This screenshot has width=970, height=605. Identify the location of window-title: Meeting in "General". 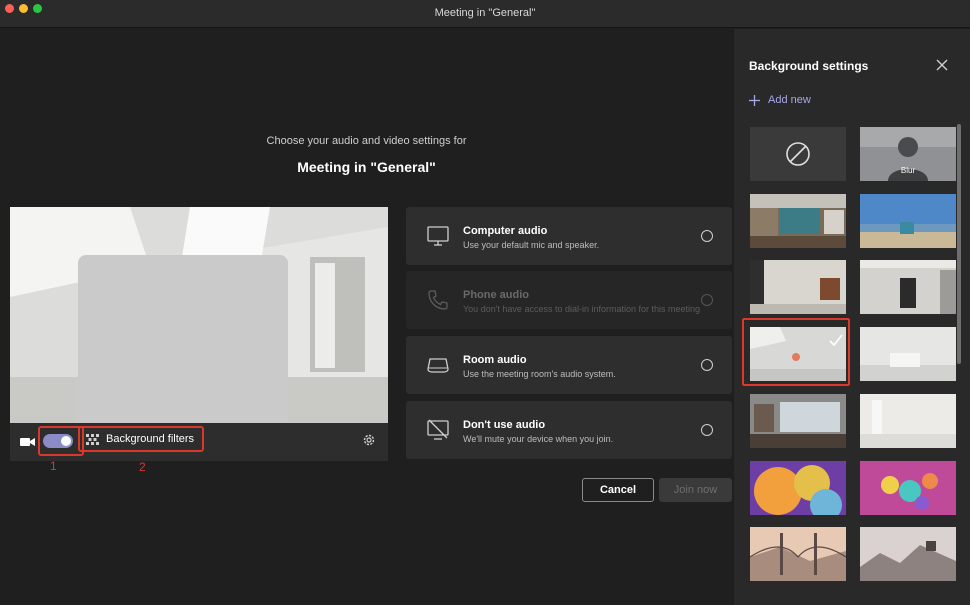
(485, 13).